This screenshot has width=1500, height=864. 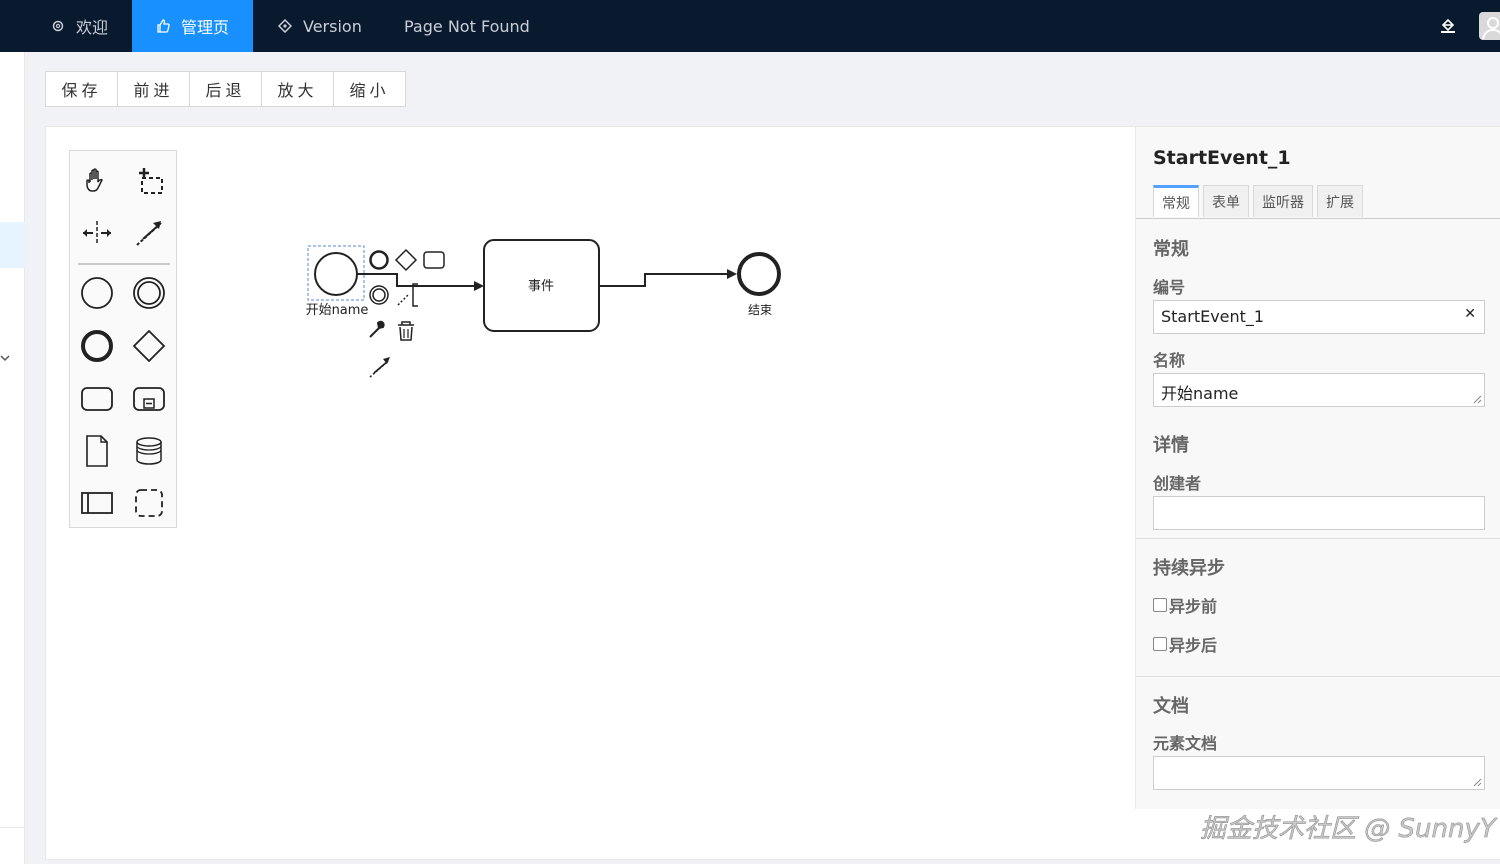 What do you see at coordinates (149, 181) in the screenshot?
I see `lasso-tool-icon` at bounding box center [149, 181].